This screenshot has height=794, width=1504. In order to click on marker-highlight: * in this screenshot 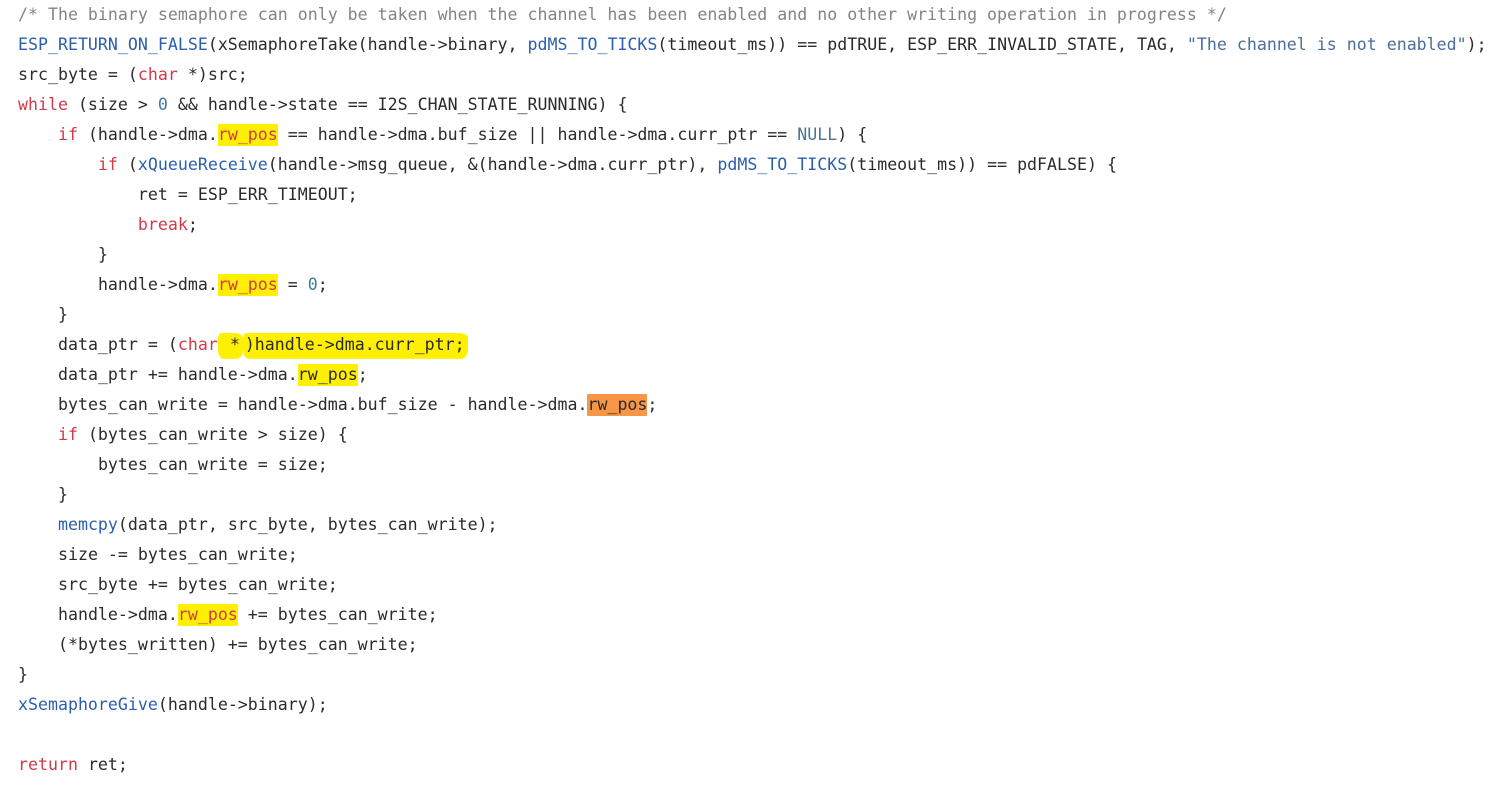, I will do `click(230, 345)`.